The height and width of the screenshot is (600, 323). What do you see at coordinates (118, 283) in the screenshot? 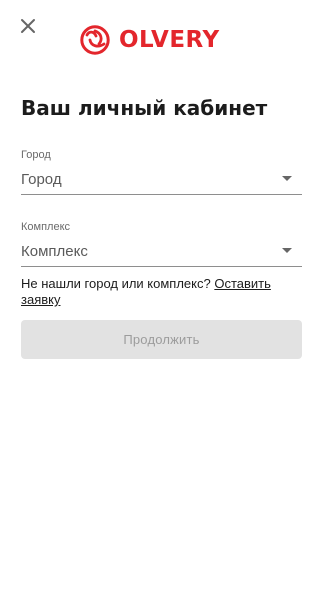
I see `help-text-label: Не нашли город или комплекс?` at bounding box center [118, 283].